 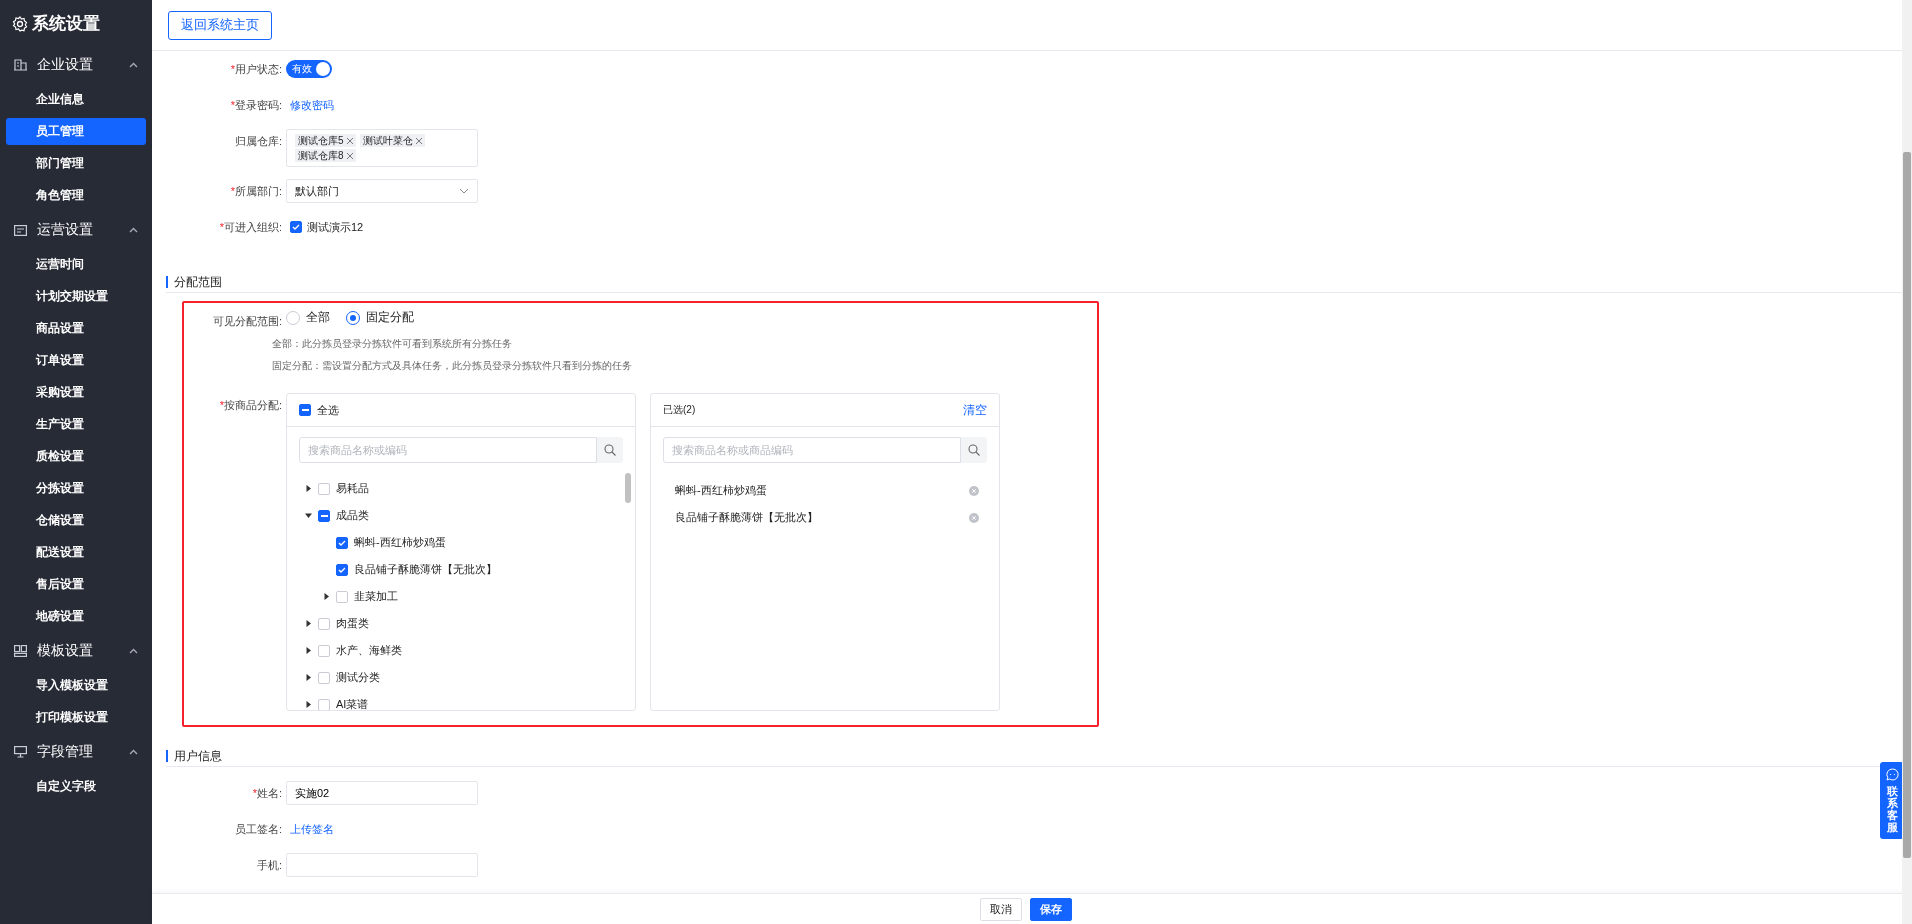 What do you see at coordinates (352, 488) in the screenshot?
I see `tree-item-label: 易耗品` at bounding box center [352, 488].